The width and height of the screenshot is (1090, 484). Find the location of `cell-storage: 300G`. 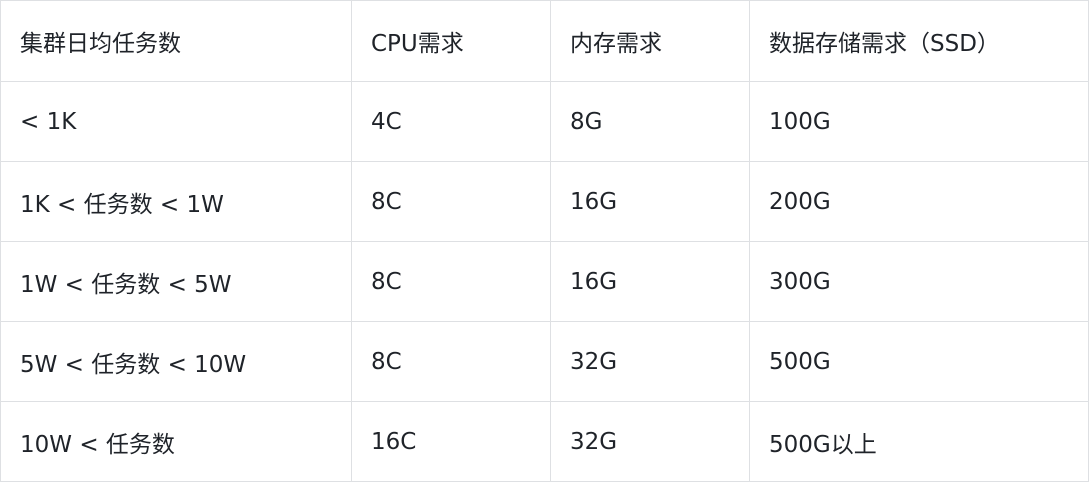

cell-storage: 300G is located at coordinates (919, 281).